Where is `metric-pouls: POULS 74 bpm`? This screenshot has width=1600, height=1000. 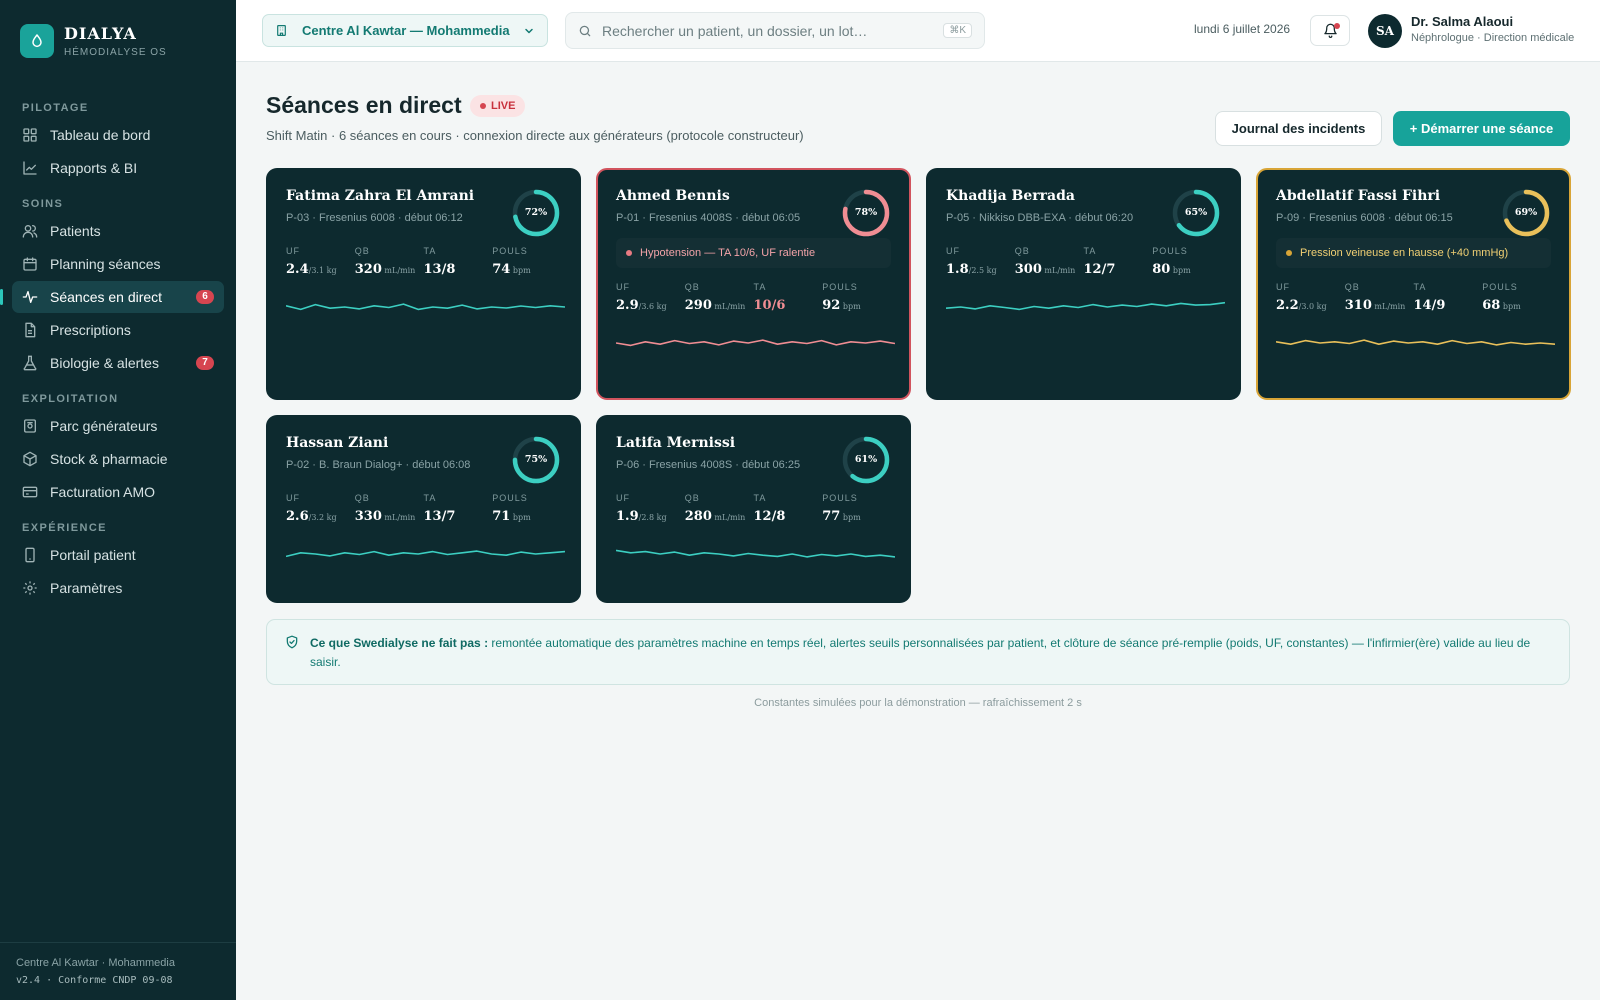 metric-pouls: POULS 74 bpm is located at coordinates (526, 261).